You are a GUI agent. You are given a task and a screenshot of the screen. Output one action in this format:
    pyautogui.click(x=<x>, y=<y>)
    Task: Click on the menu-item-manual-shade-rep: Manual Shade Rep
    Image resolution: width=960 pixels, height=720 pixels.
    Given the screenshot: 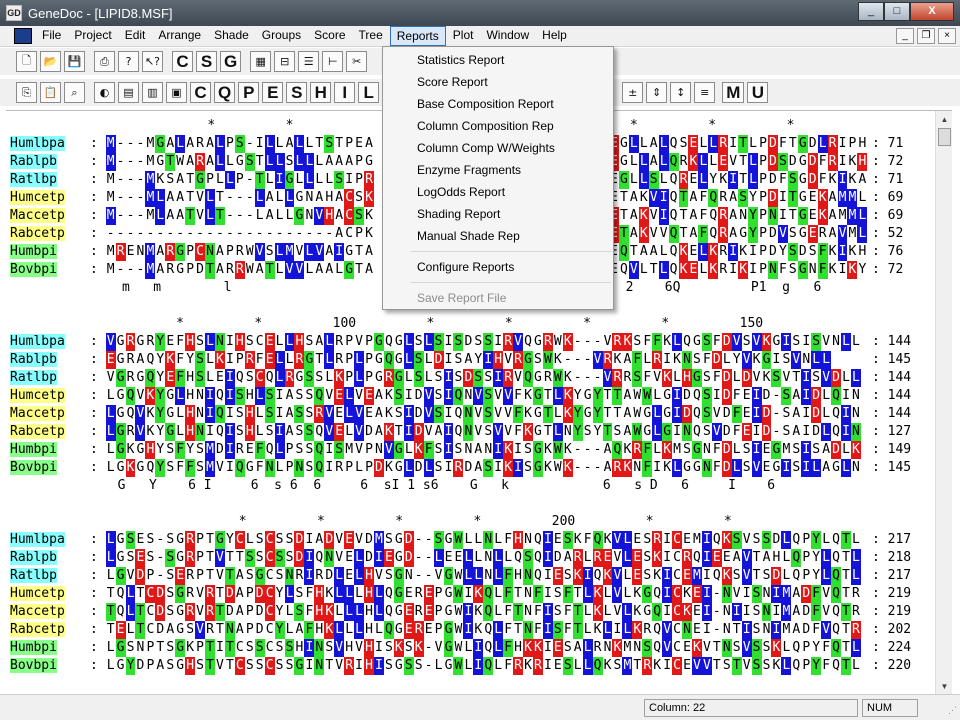 What is the action you would take?
    pyautogui.click(x=498, y=236)
    